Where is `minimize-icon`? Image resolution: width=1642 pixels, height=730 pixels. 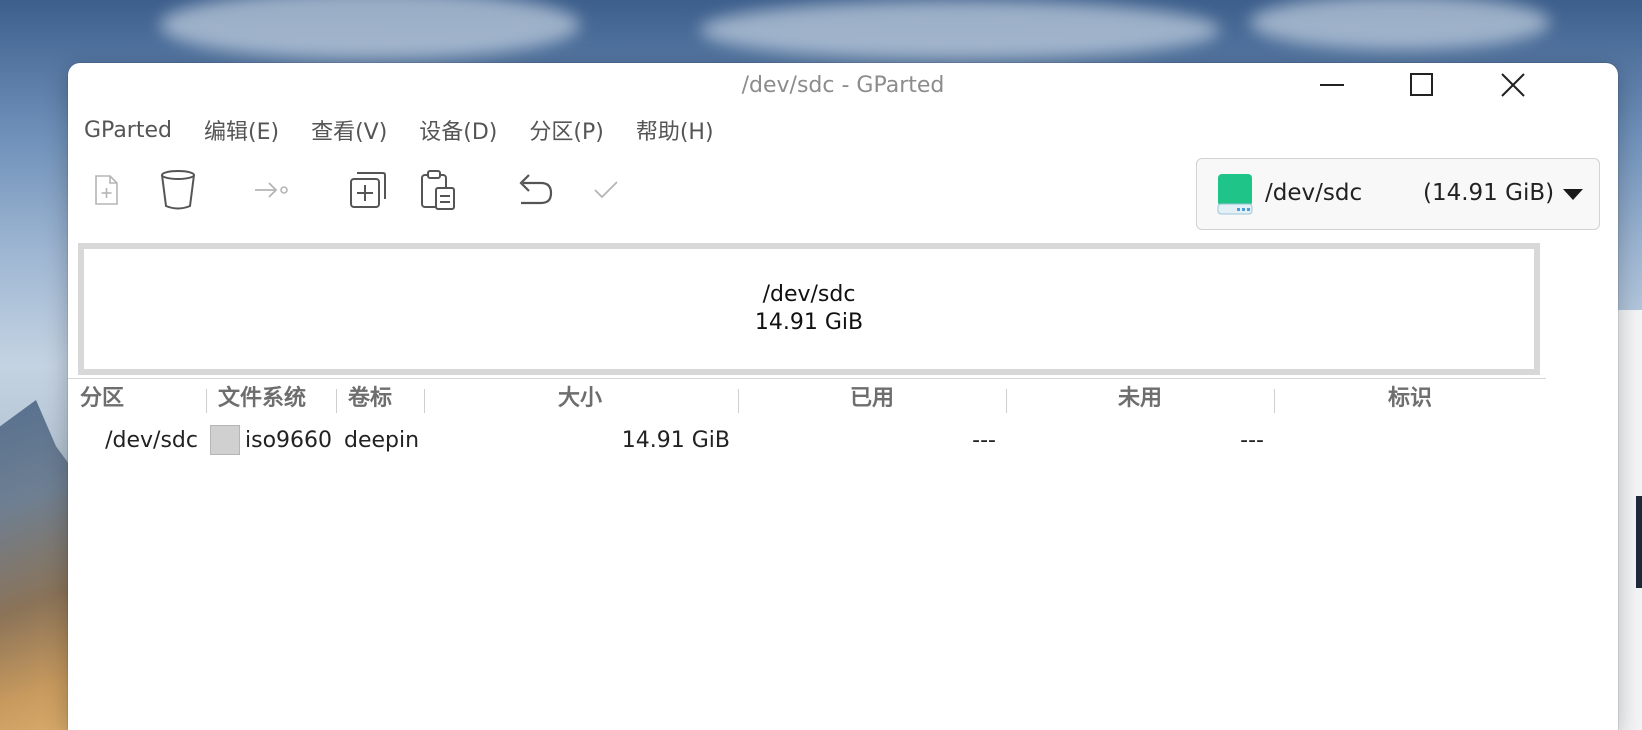 minimize-icon is located at coordinates (1332, 85).